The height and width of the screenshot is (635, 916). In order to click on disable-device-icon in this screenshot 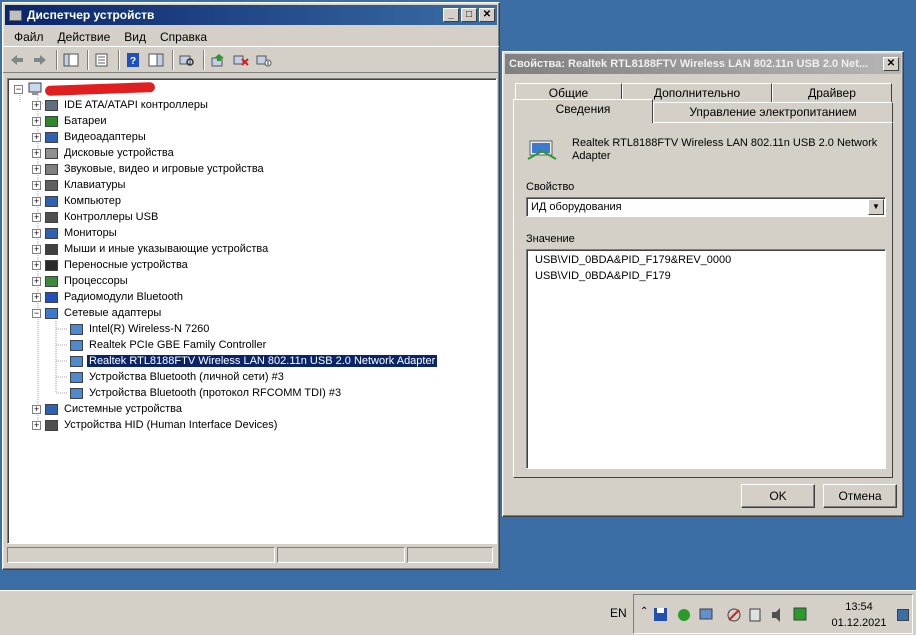, I will do `click(264, 60)`.